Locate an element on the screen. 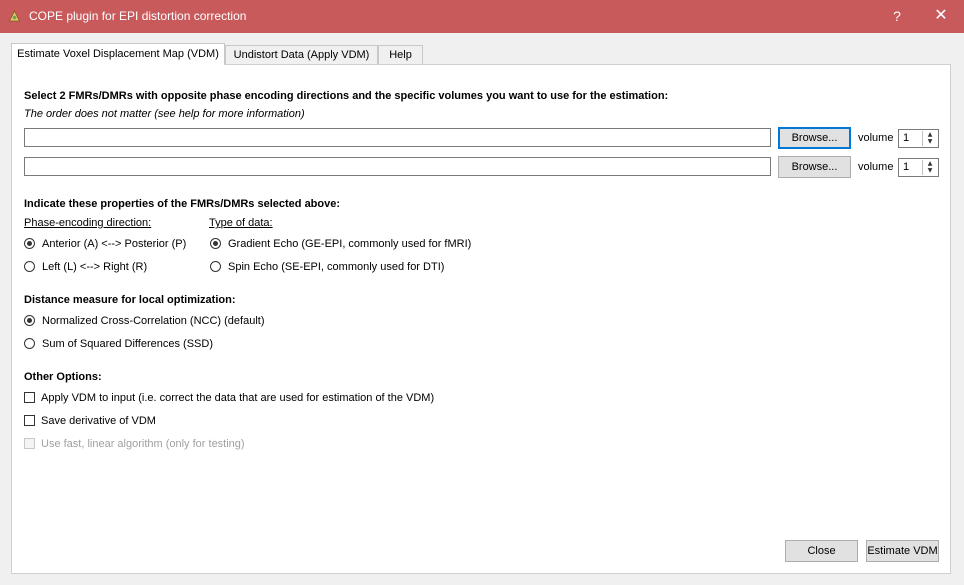 The width and height of the screenshot is (964, 585). radio-anterior-posterior-label: Anterior (A) <--> Posterior (P) is located at coordinates (114, 244).